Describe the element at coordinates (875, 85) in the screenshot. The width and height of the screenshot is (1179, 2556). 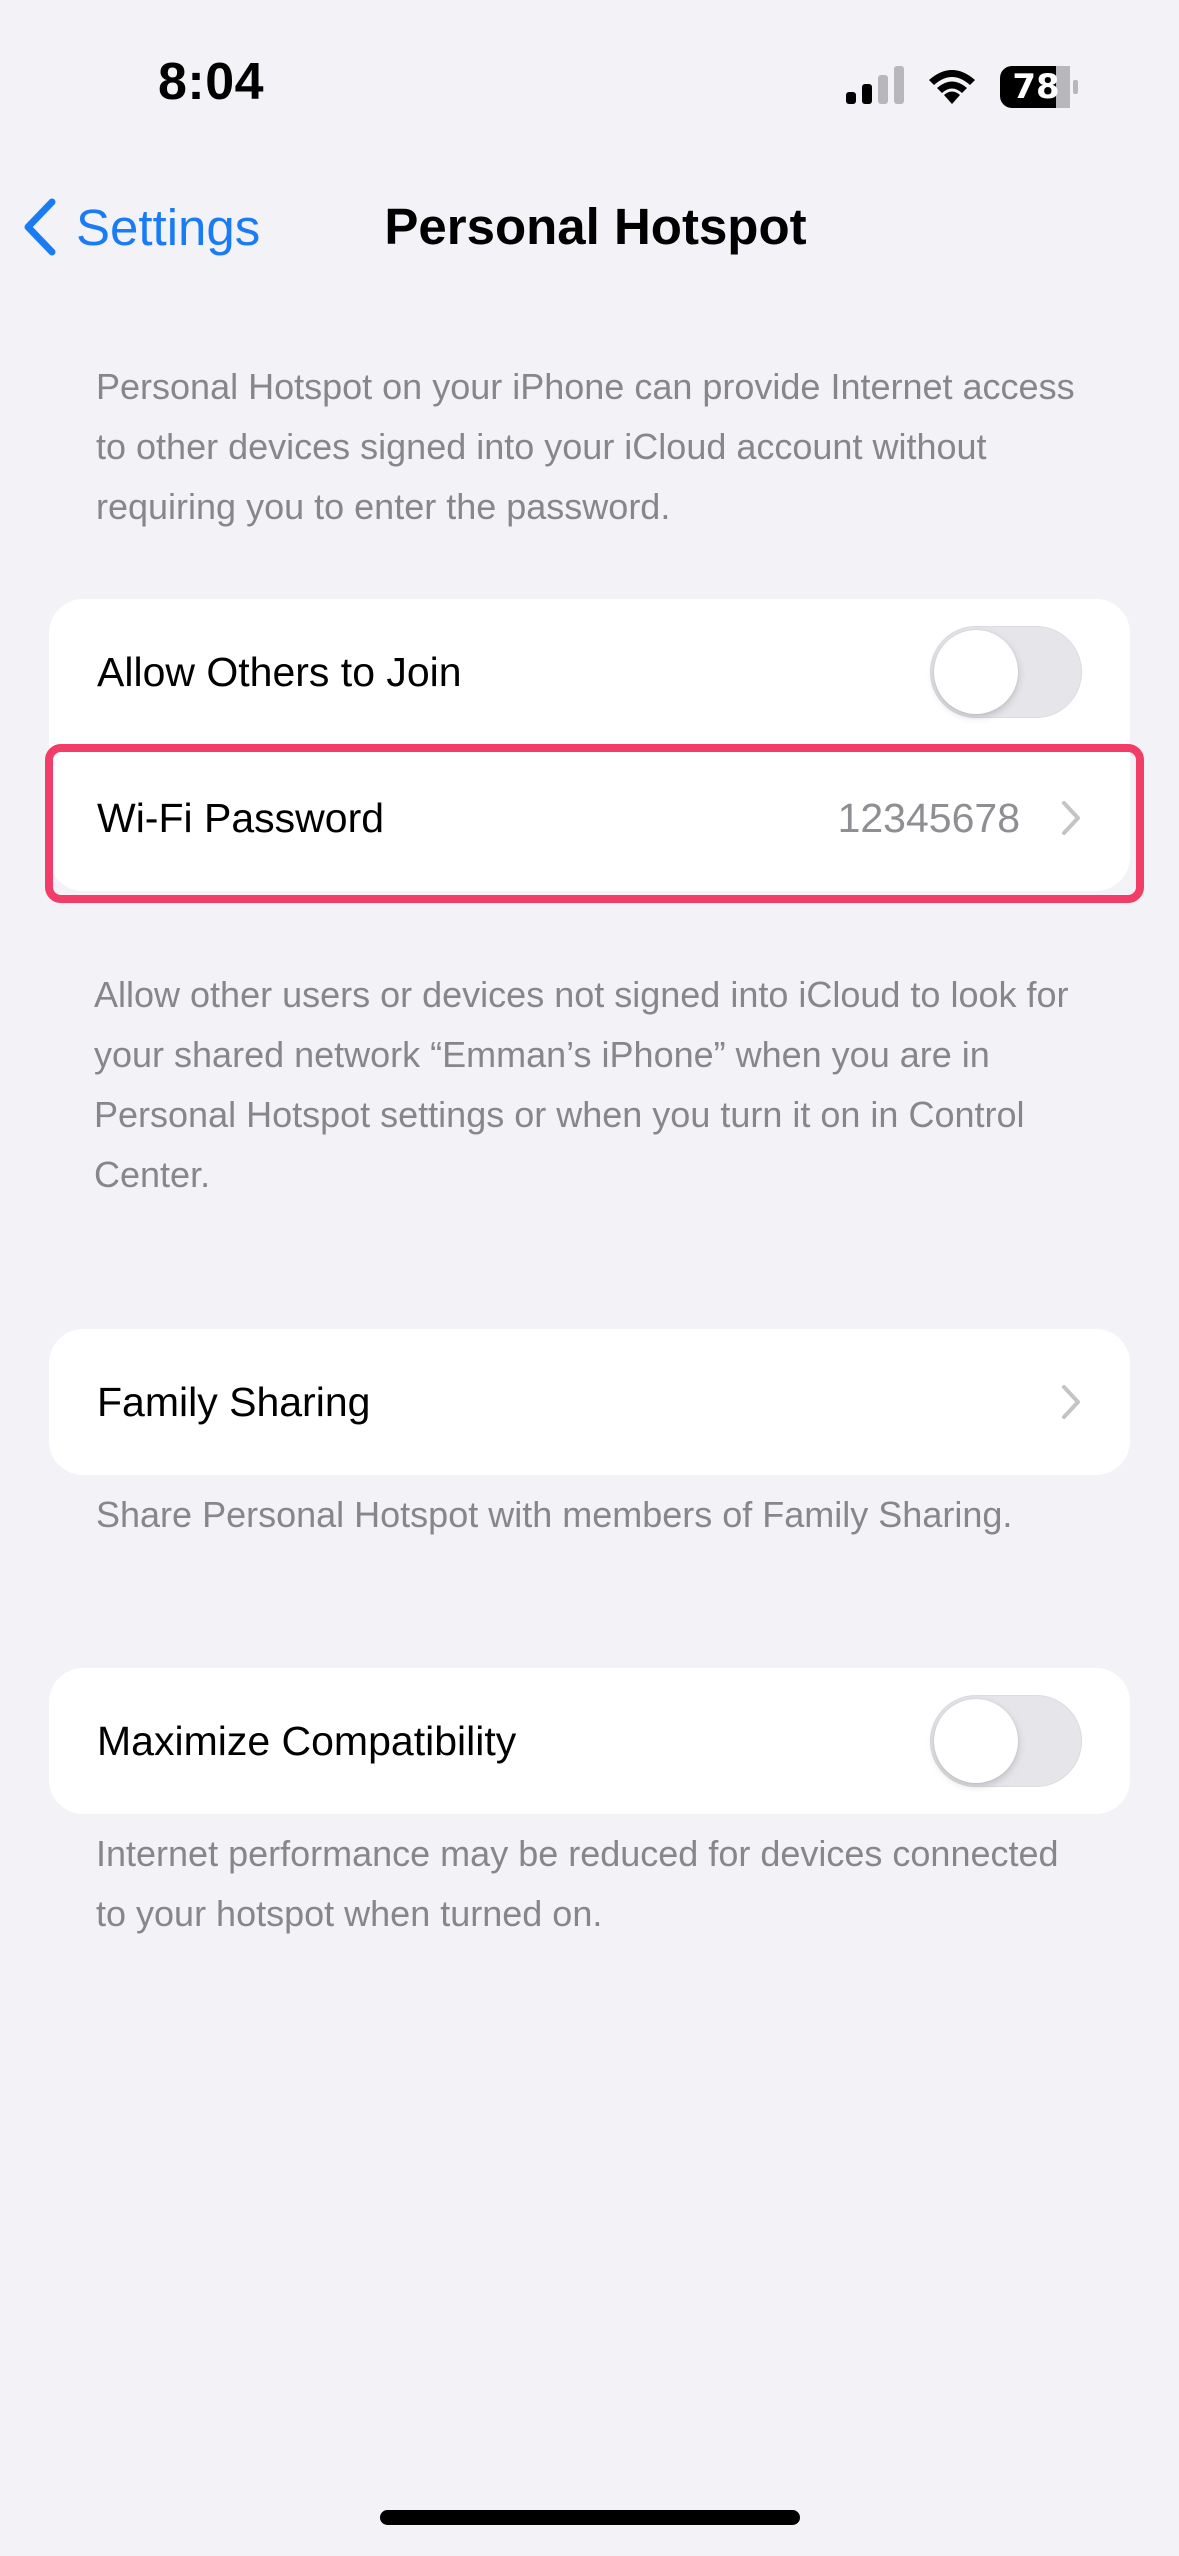
I see `signal-icon` at that location.